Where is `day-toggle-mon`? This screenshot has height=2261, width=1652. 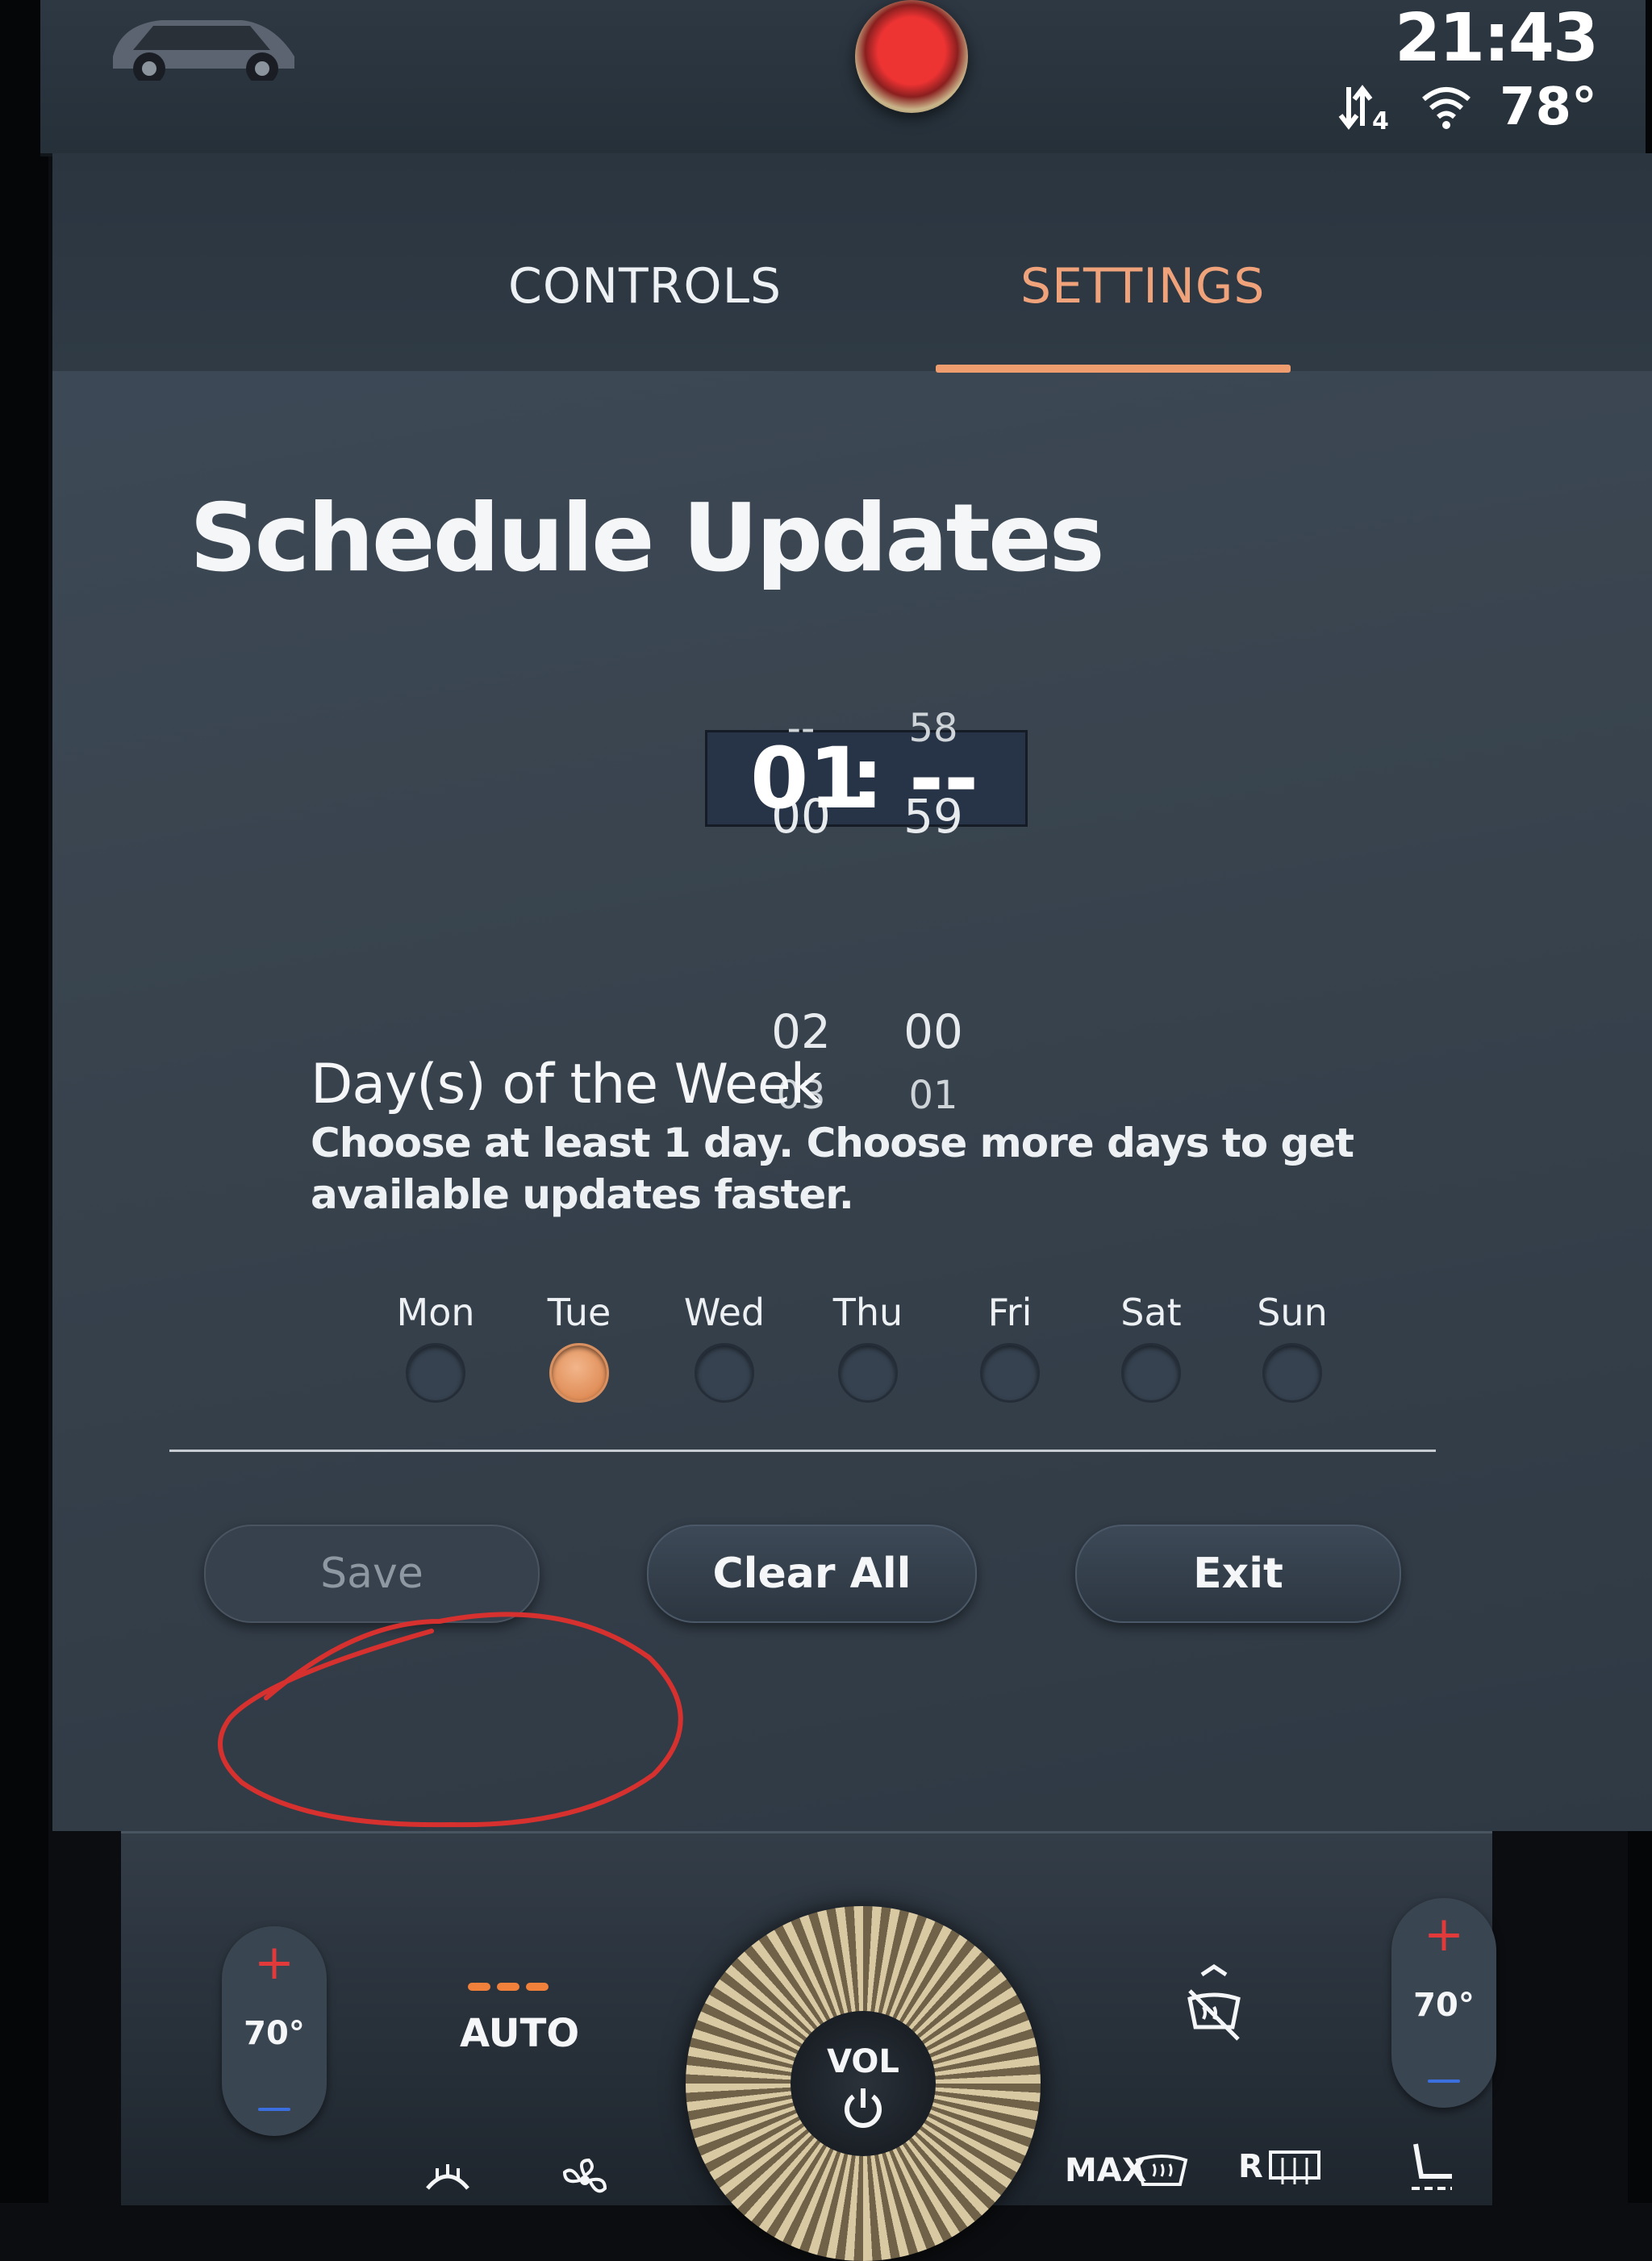
day-toggle-mon is located at coordinates (435, 1373).